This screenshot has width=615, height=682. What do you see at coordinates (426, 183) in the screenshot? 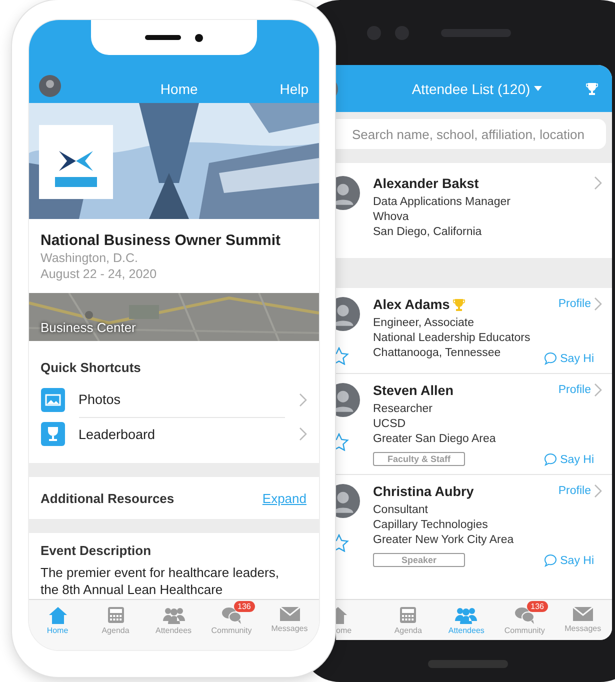
I see `attendee-name: Alexander Bakst` at bounding box center [426, 183].